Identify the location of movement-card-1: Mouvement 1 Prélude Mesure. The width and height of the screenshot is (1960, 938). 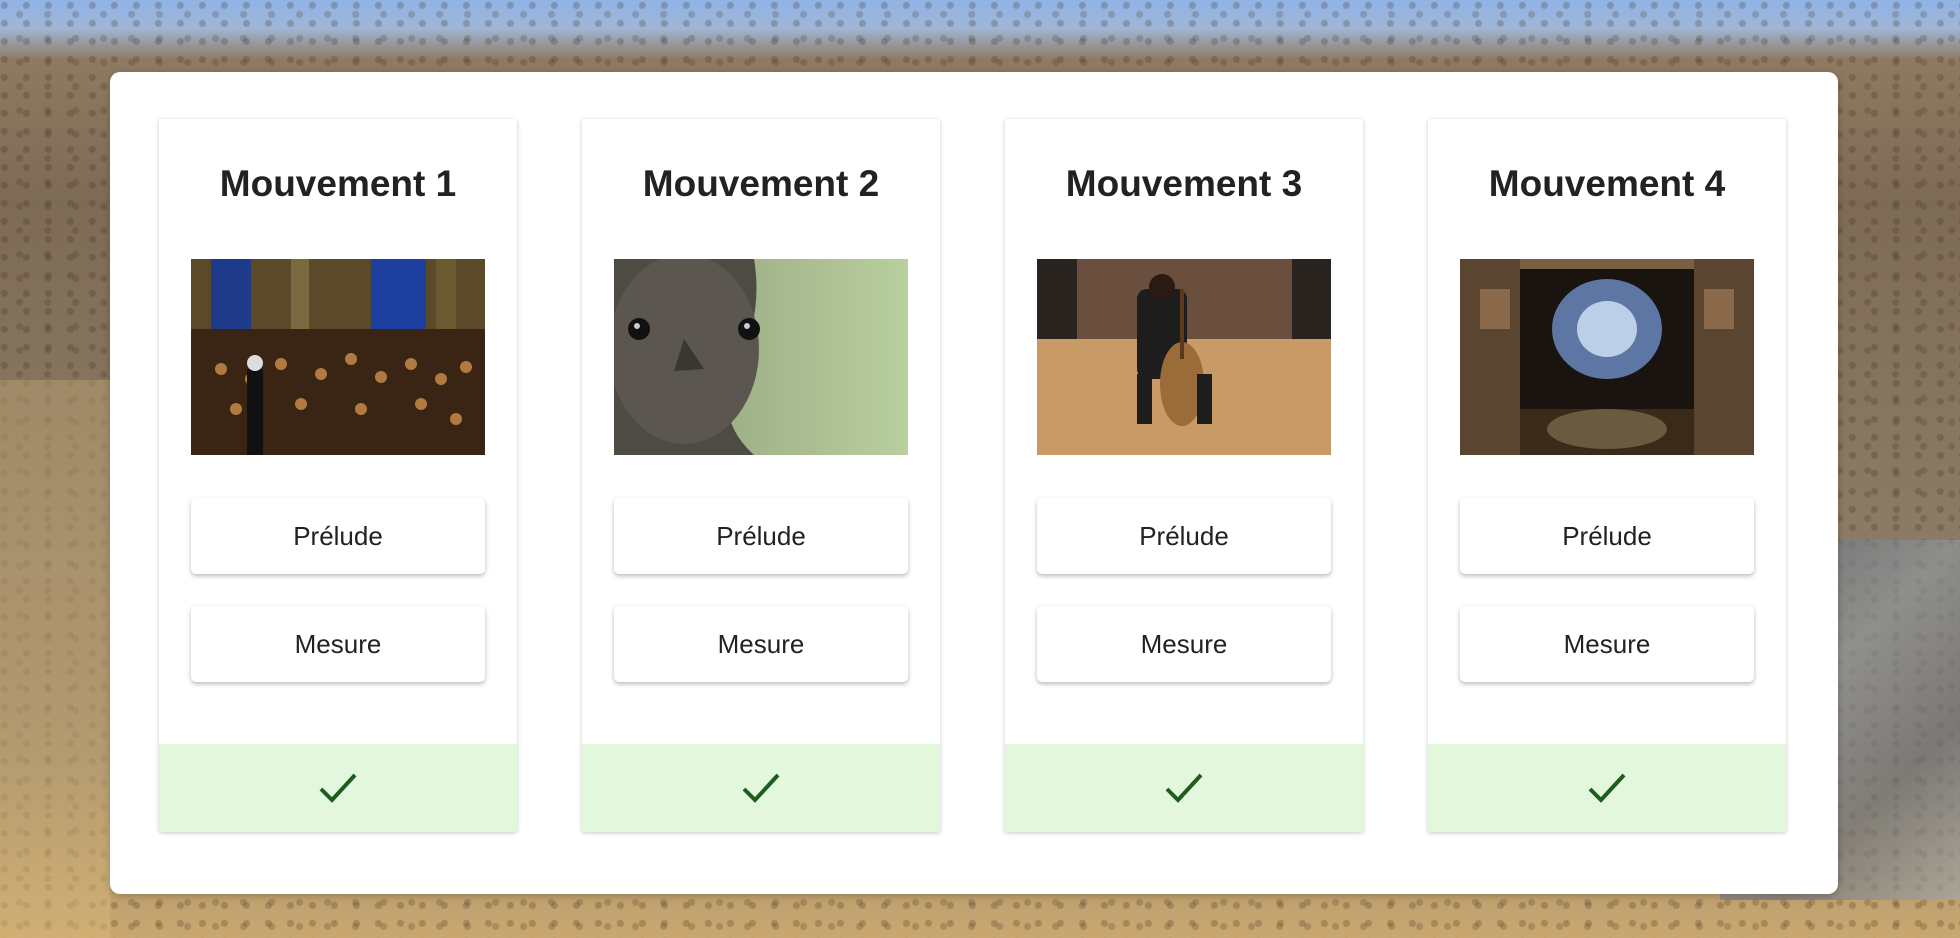
(338, 475).